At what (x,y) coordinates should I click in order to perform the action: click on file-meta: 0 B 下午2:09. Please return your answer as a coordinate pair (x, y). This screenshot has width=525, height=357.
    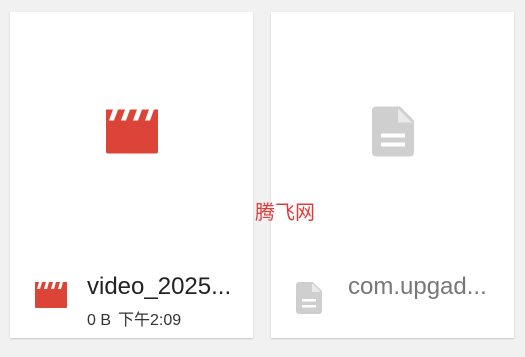
    Looking at the image, I should click on (134, 318).